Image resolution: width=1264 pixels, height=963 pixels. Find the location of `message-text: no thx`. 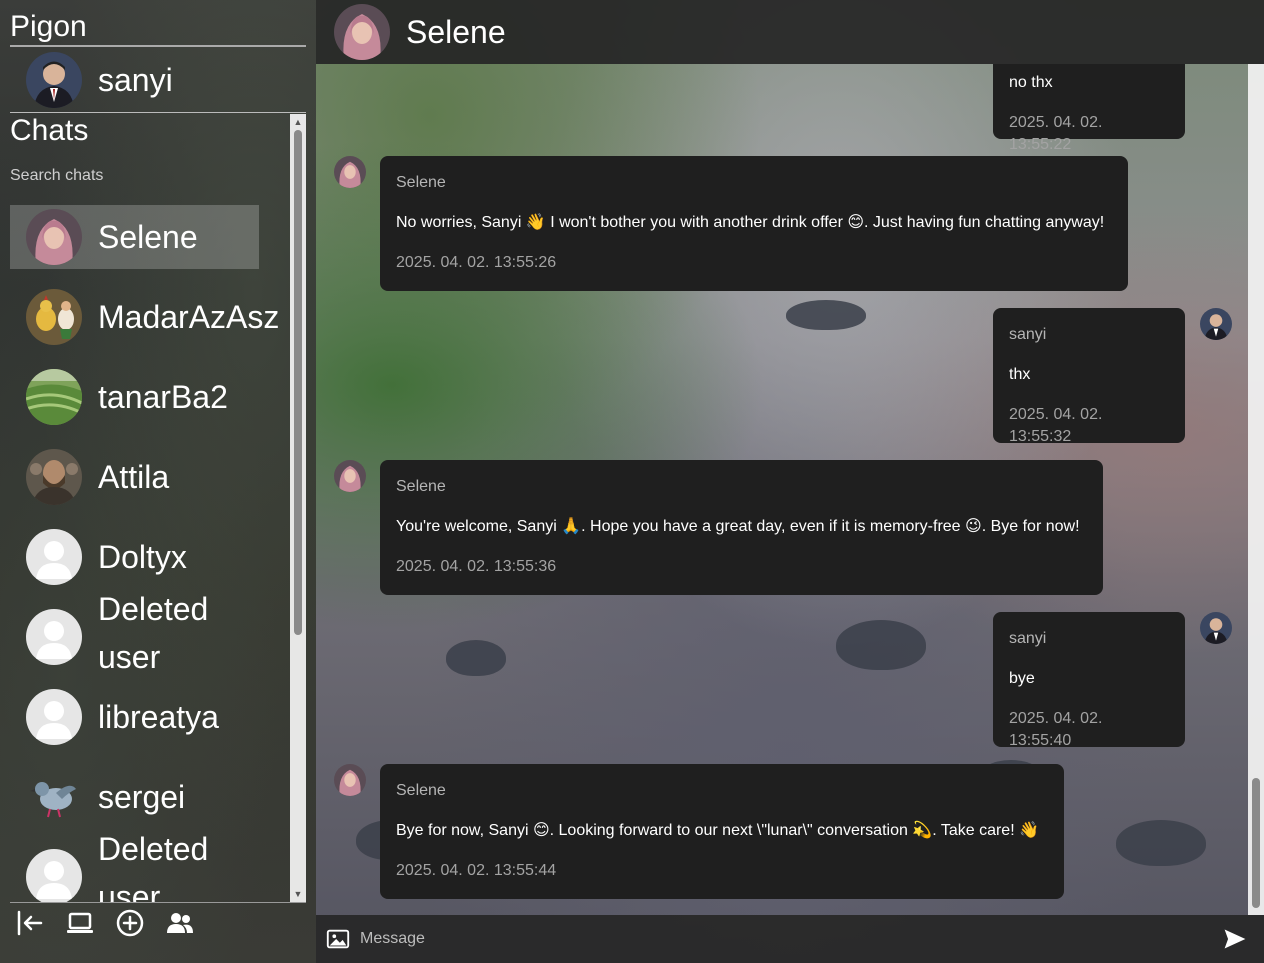

message-text: no thx is located at coordinates (1031, 82).